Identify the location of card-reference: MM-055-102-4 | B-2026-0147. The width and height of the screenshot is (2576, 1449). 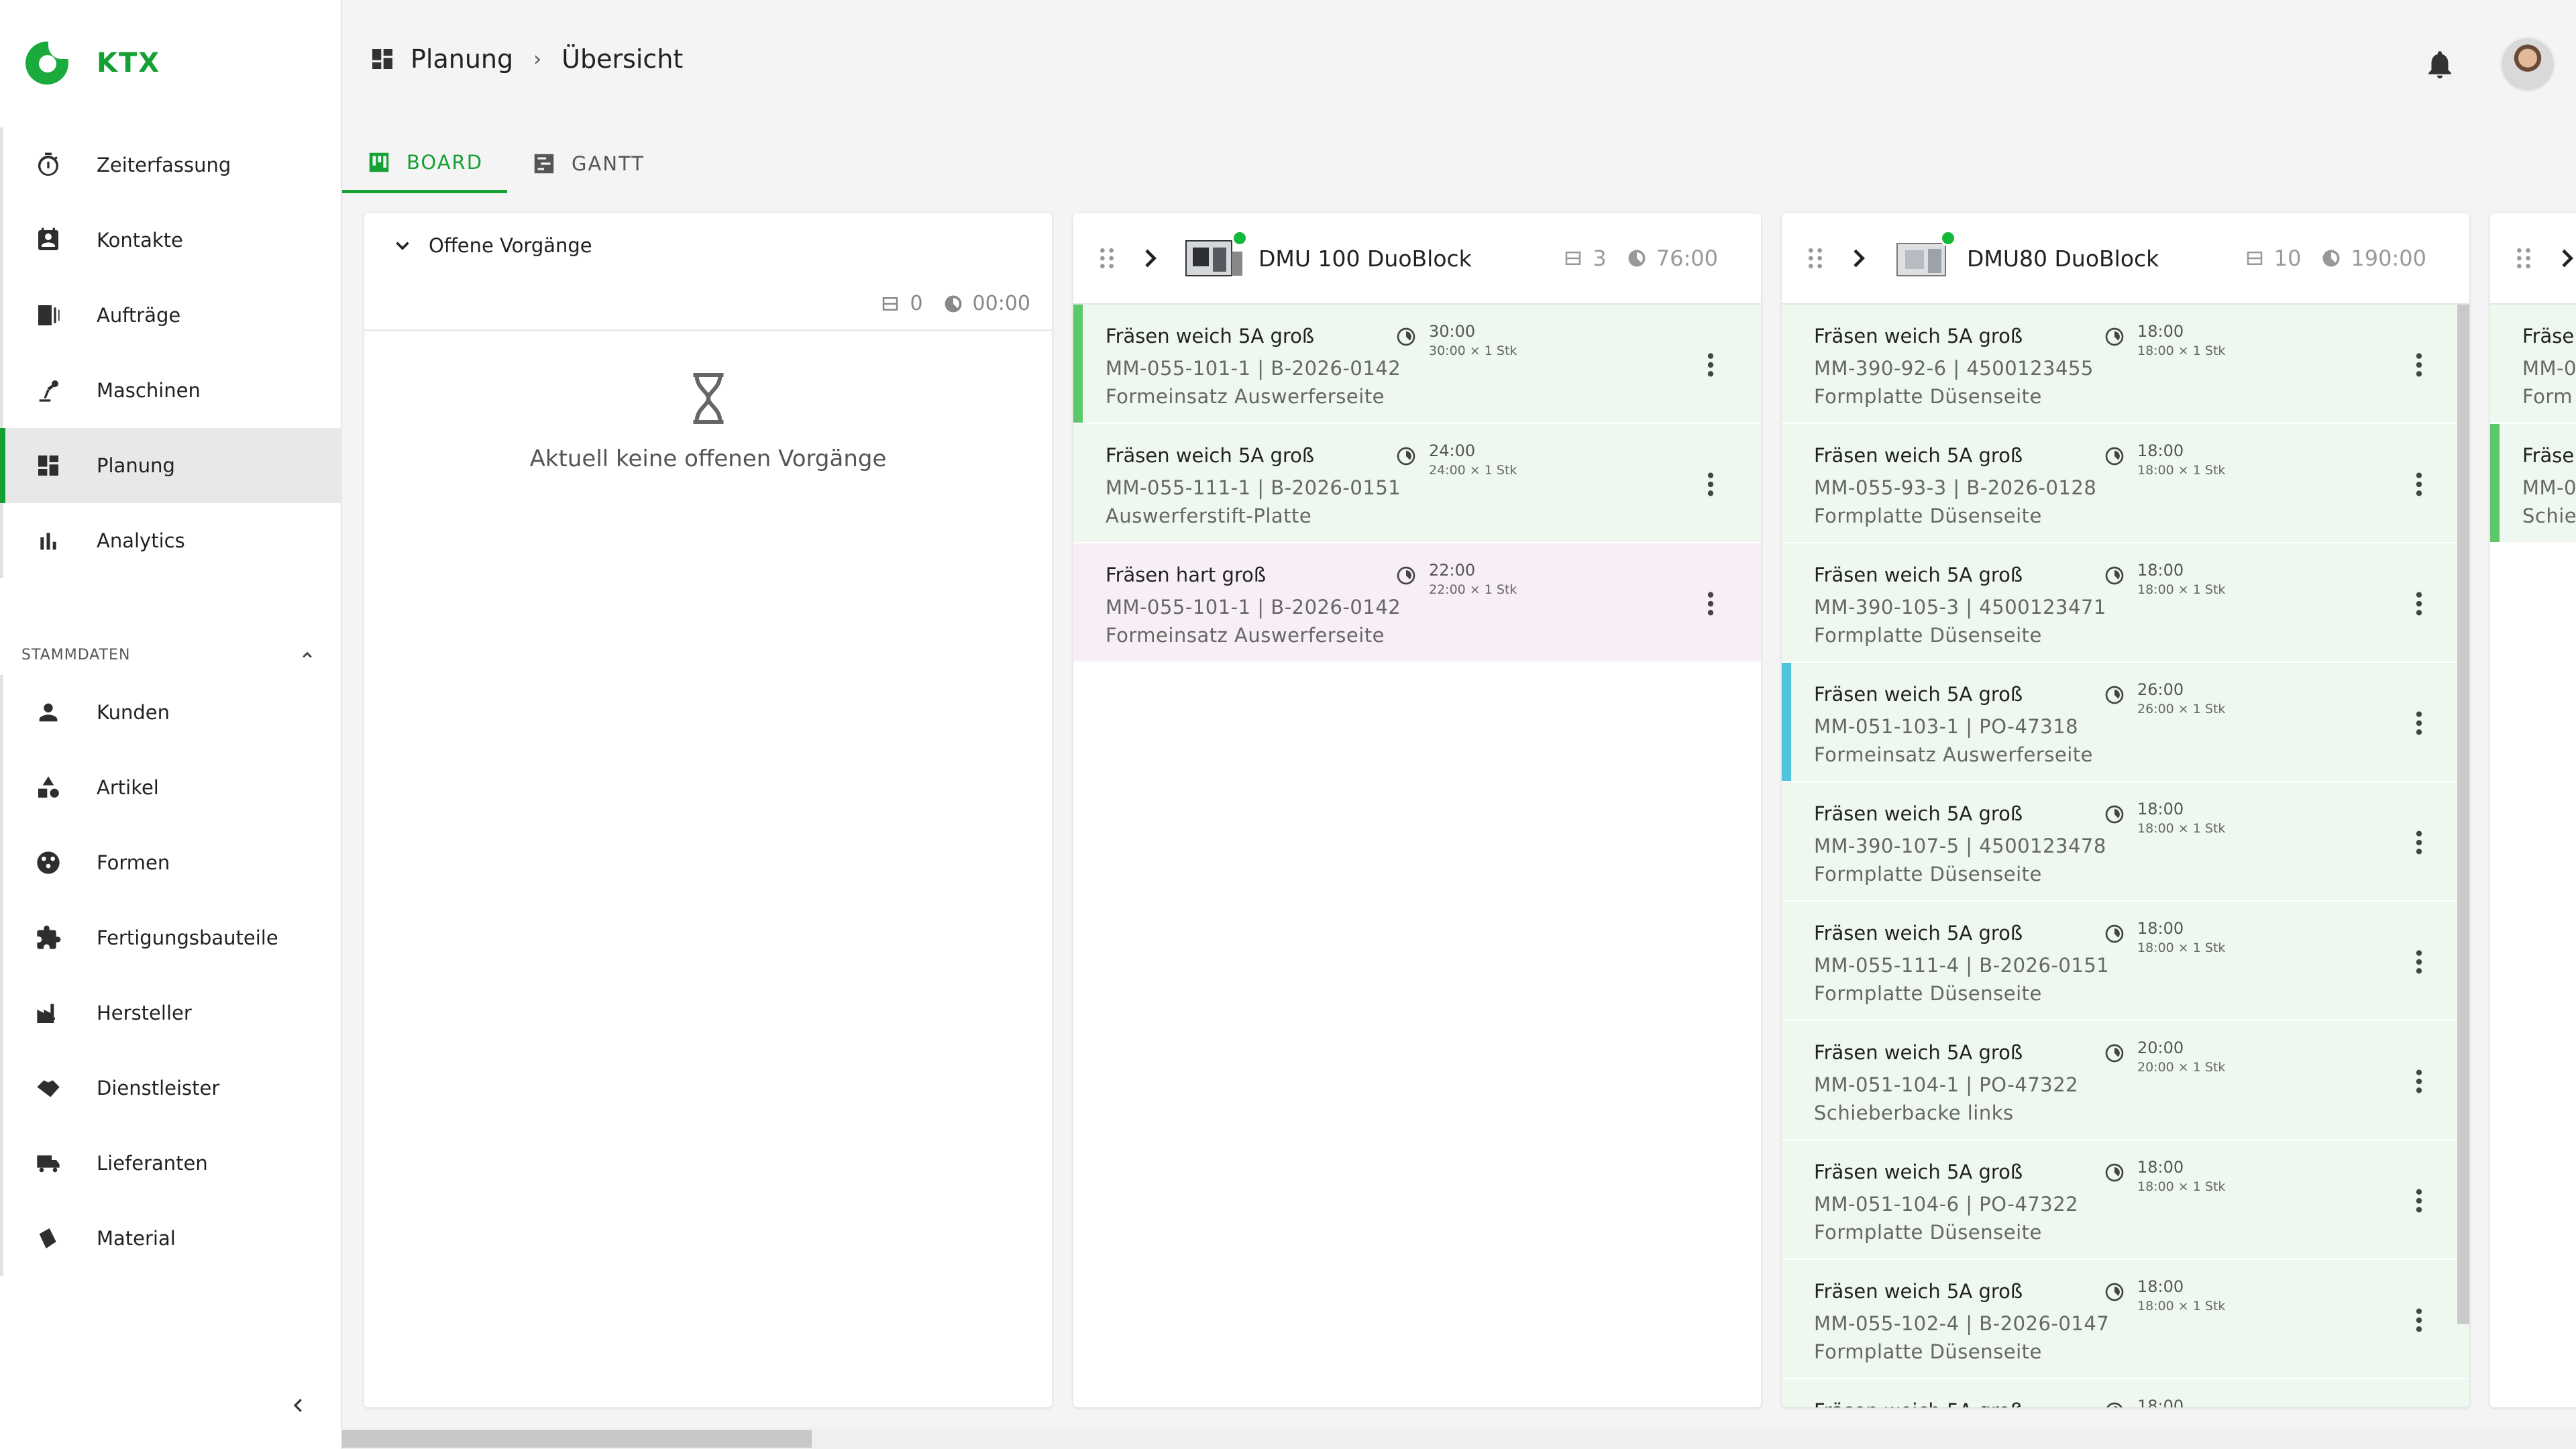
(1962, 1323).